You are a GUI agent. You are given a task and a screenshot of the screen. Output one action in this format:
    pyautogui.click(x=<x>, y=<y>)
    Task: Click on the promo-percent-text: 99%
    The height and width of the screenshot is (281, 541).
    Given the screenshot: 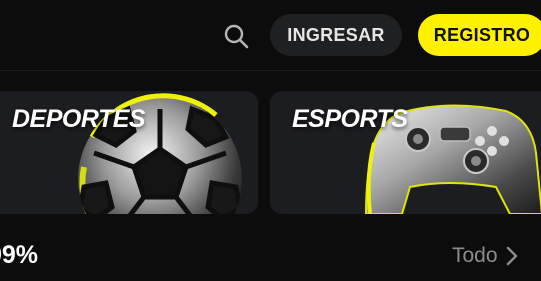 What is the action you would take?
    pyautogui.click(x=19, y=255)
    